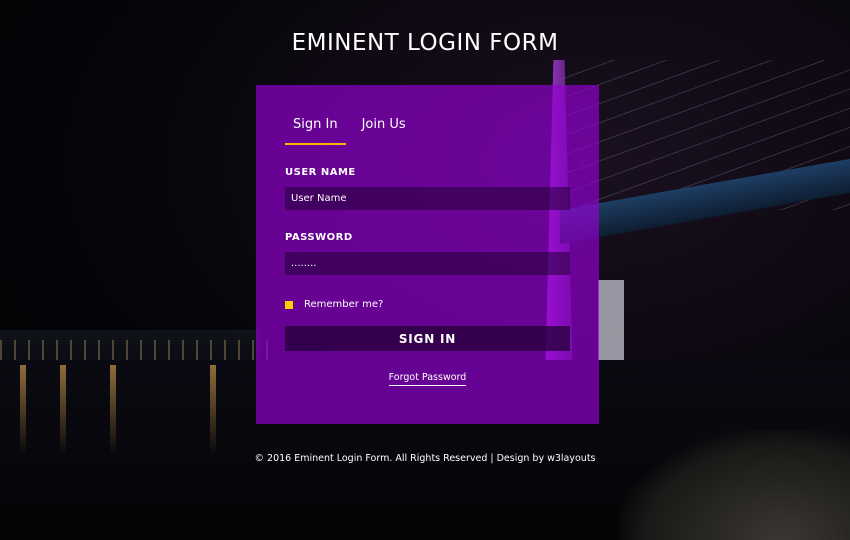 Image resolution: width=850 pixels, height=540 pixels. Describe the element at coordinates (427, 127) in the screenshot. I see `tab-bar: Sign In Join Us` at that location.